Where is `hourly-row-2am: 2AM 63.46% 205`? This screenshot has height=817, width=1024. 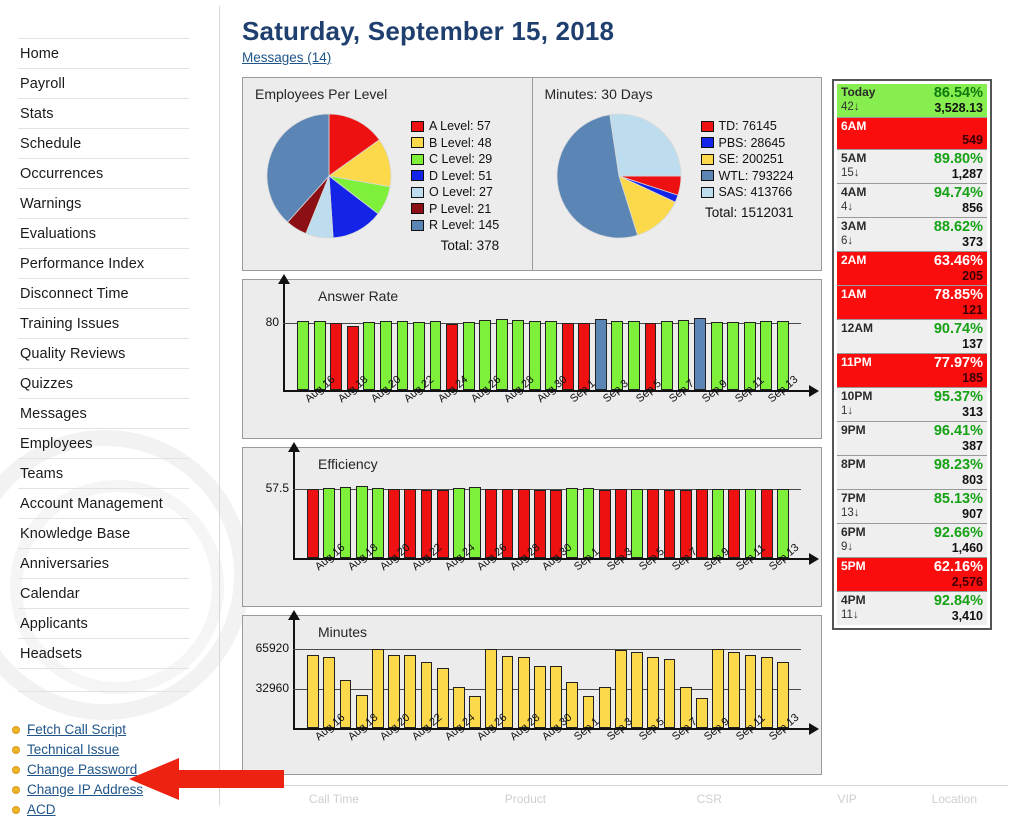 hourly-row-2am: 2AM 63.46% 205 is located at coordinates (912, 269).